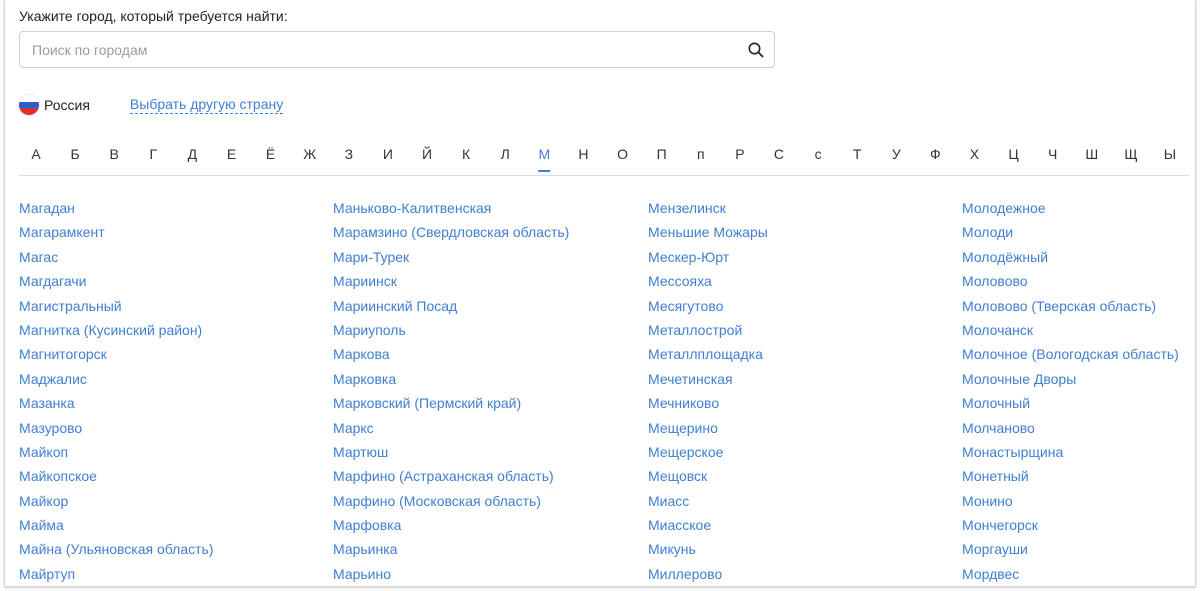 The image size is (1200, 591). I want to click on city-link: Мессояха, so click(708, 281).